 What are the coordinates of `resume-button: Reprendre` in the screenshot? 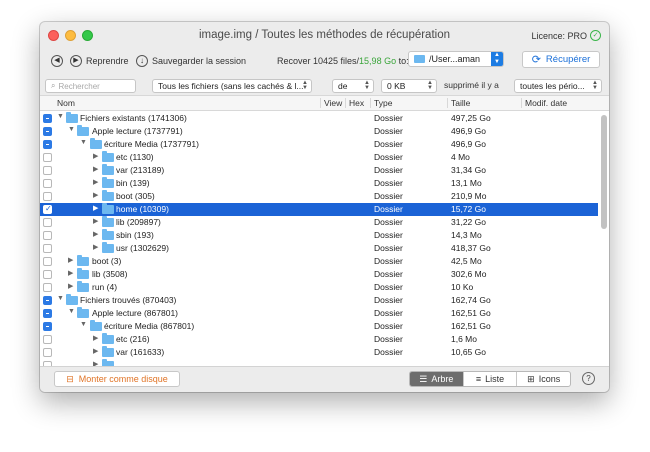 It's located at (107, 61).